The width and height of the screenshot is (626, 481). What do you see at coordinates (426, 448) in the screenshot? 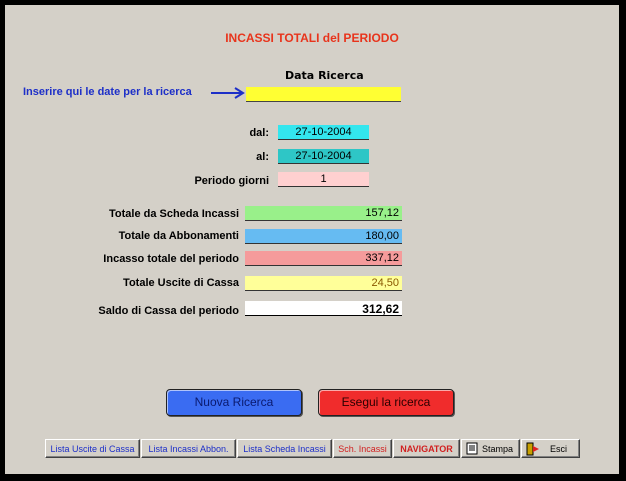
I see `navigator-button: NAVIGATOR` at bounding box center [426, 448].